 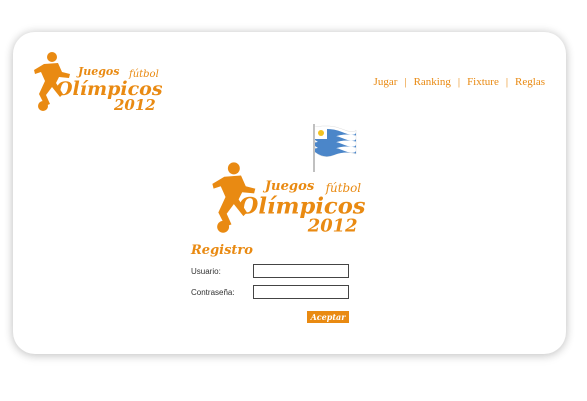 I want to click on nav-fixture: Fixture, so click(x=483, y=82).